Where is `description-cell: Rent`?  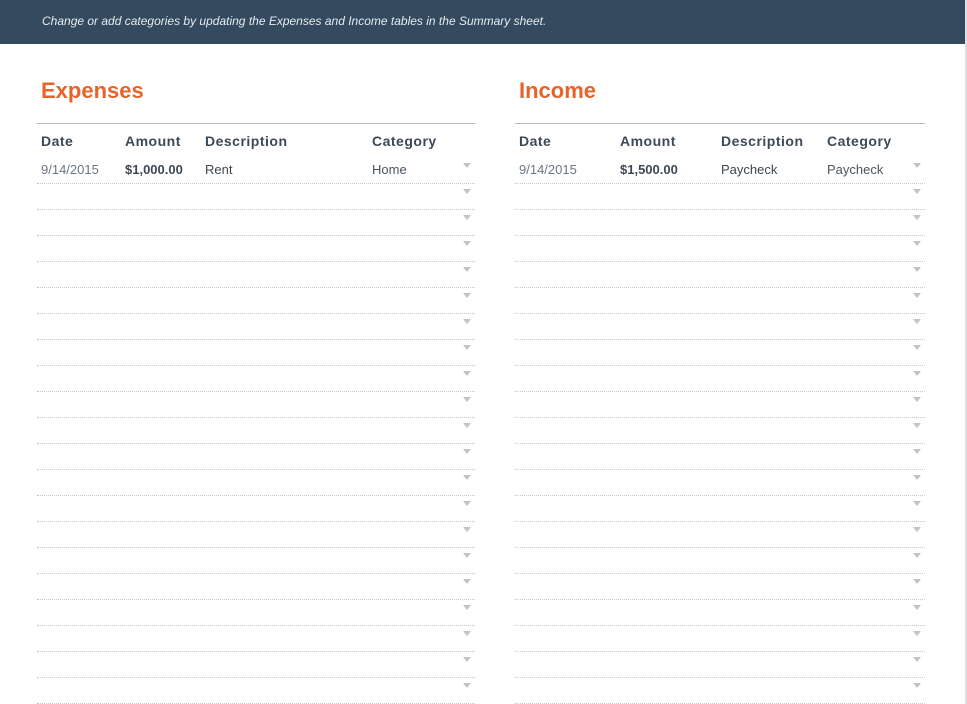
description-cell: Rent is located at coordinates (218, 169).